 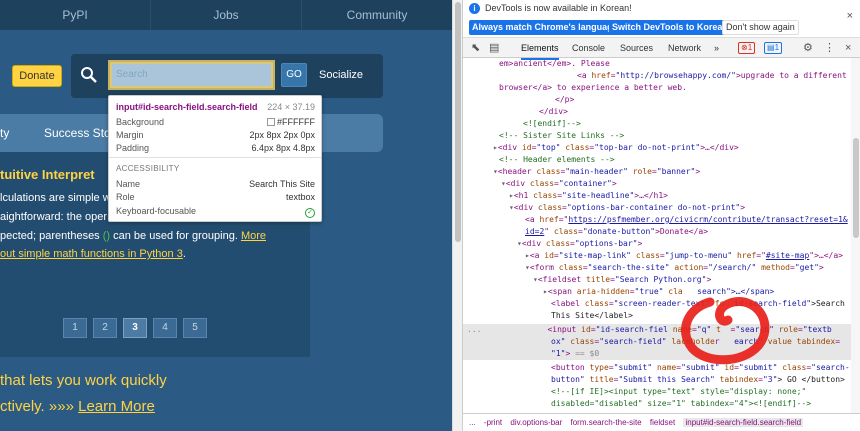 What do you see at coordinates (657, 232) in the screenshot?
I see `dom-line: id=2" class="donate-button">Donate</a>` at bounding box center [657, 232].